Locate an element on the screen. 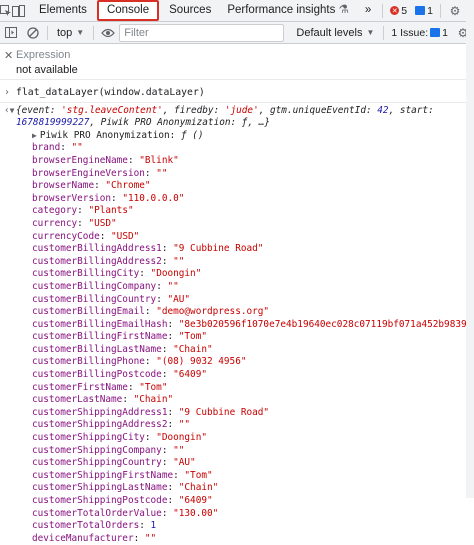  tab-console: Console is located at coordinates (128, 10).